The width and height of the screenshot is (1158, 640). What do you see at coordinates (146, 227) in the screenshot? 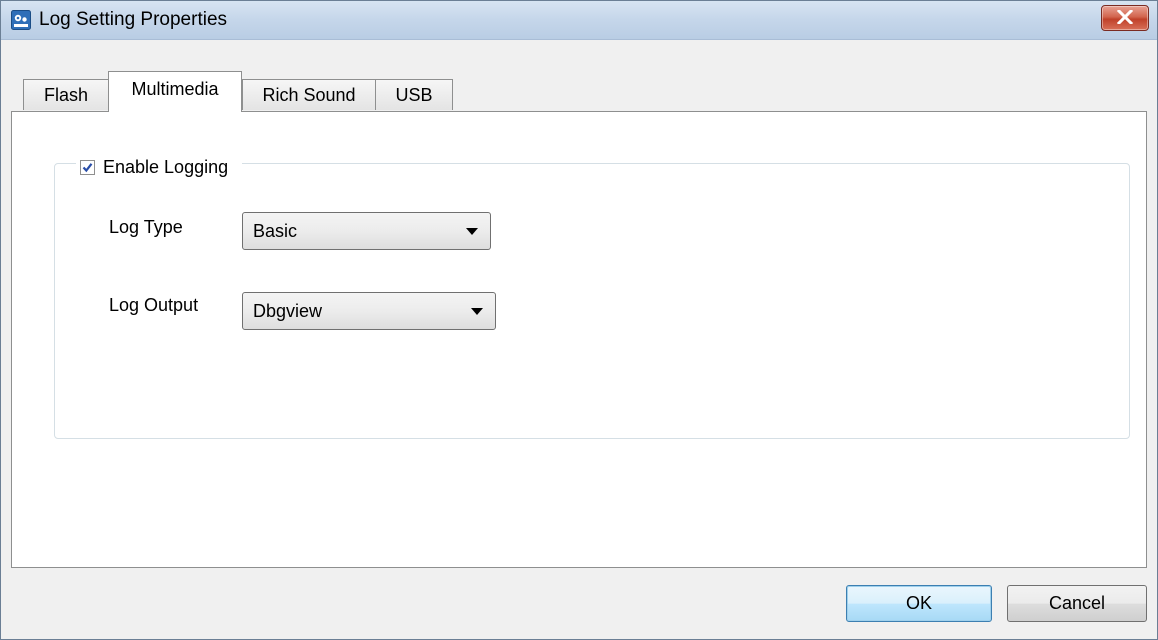
I see `log-type-label: Log Type` at bounding box center [146, 227].